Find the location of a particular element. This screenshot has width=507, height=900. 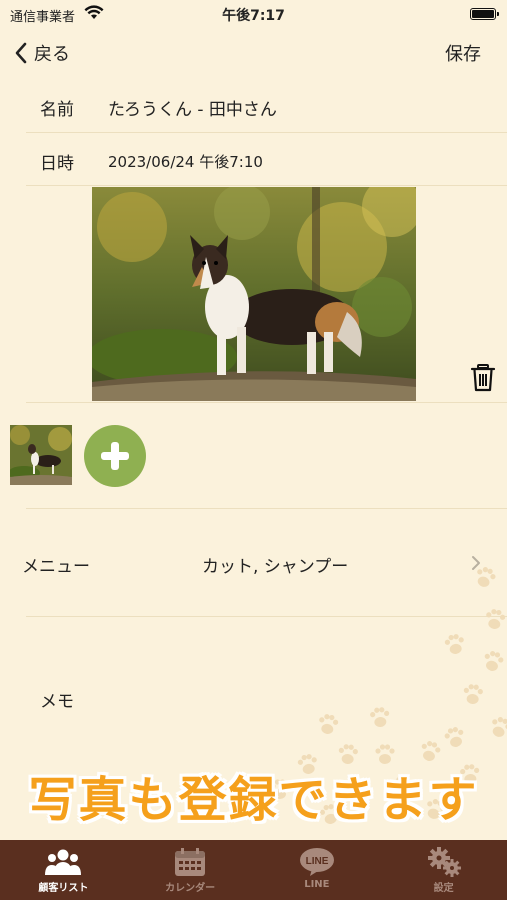

tab-line: LINE LINE is located at coordinates (317, 870).